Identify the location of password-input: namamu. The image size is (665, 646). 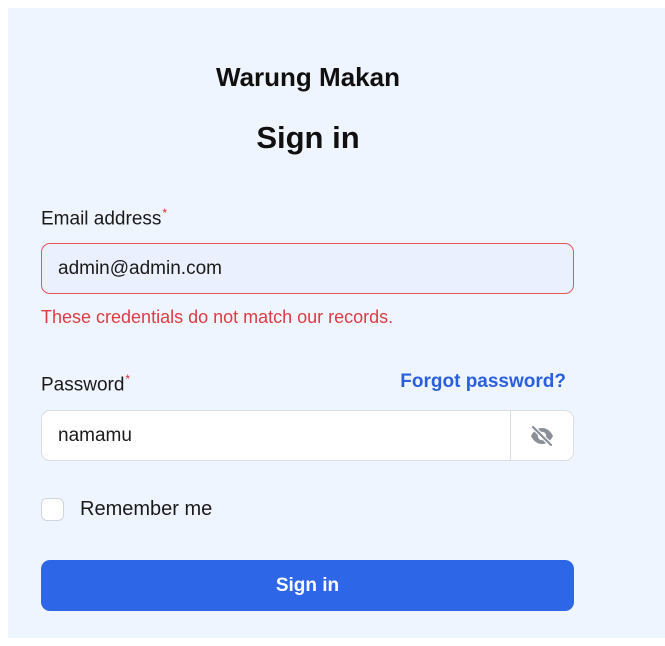
(307, 435).